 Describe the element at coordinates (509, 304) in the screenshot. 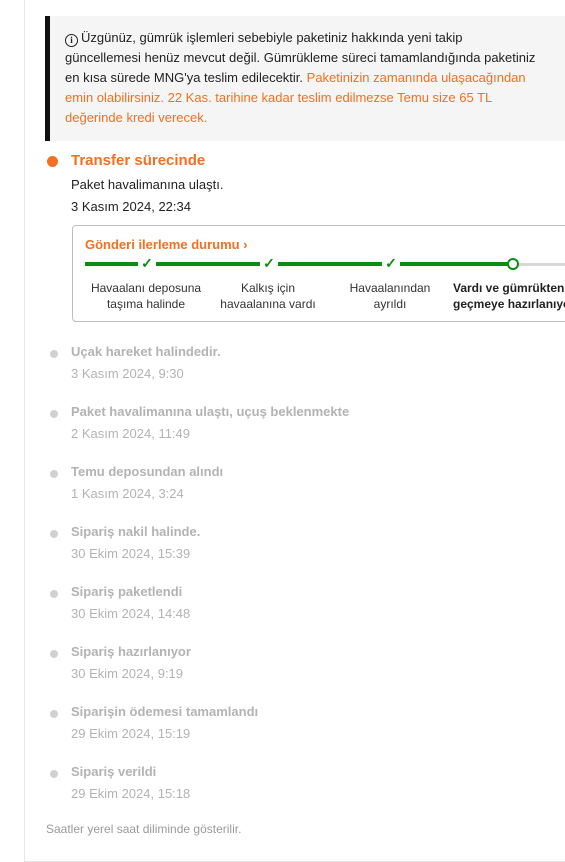

I see `stage-4-line-2: geçmeye hazırlanıyor` at that location.